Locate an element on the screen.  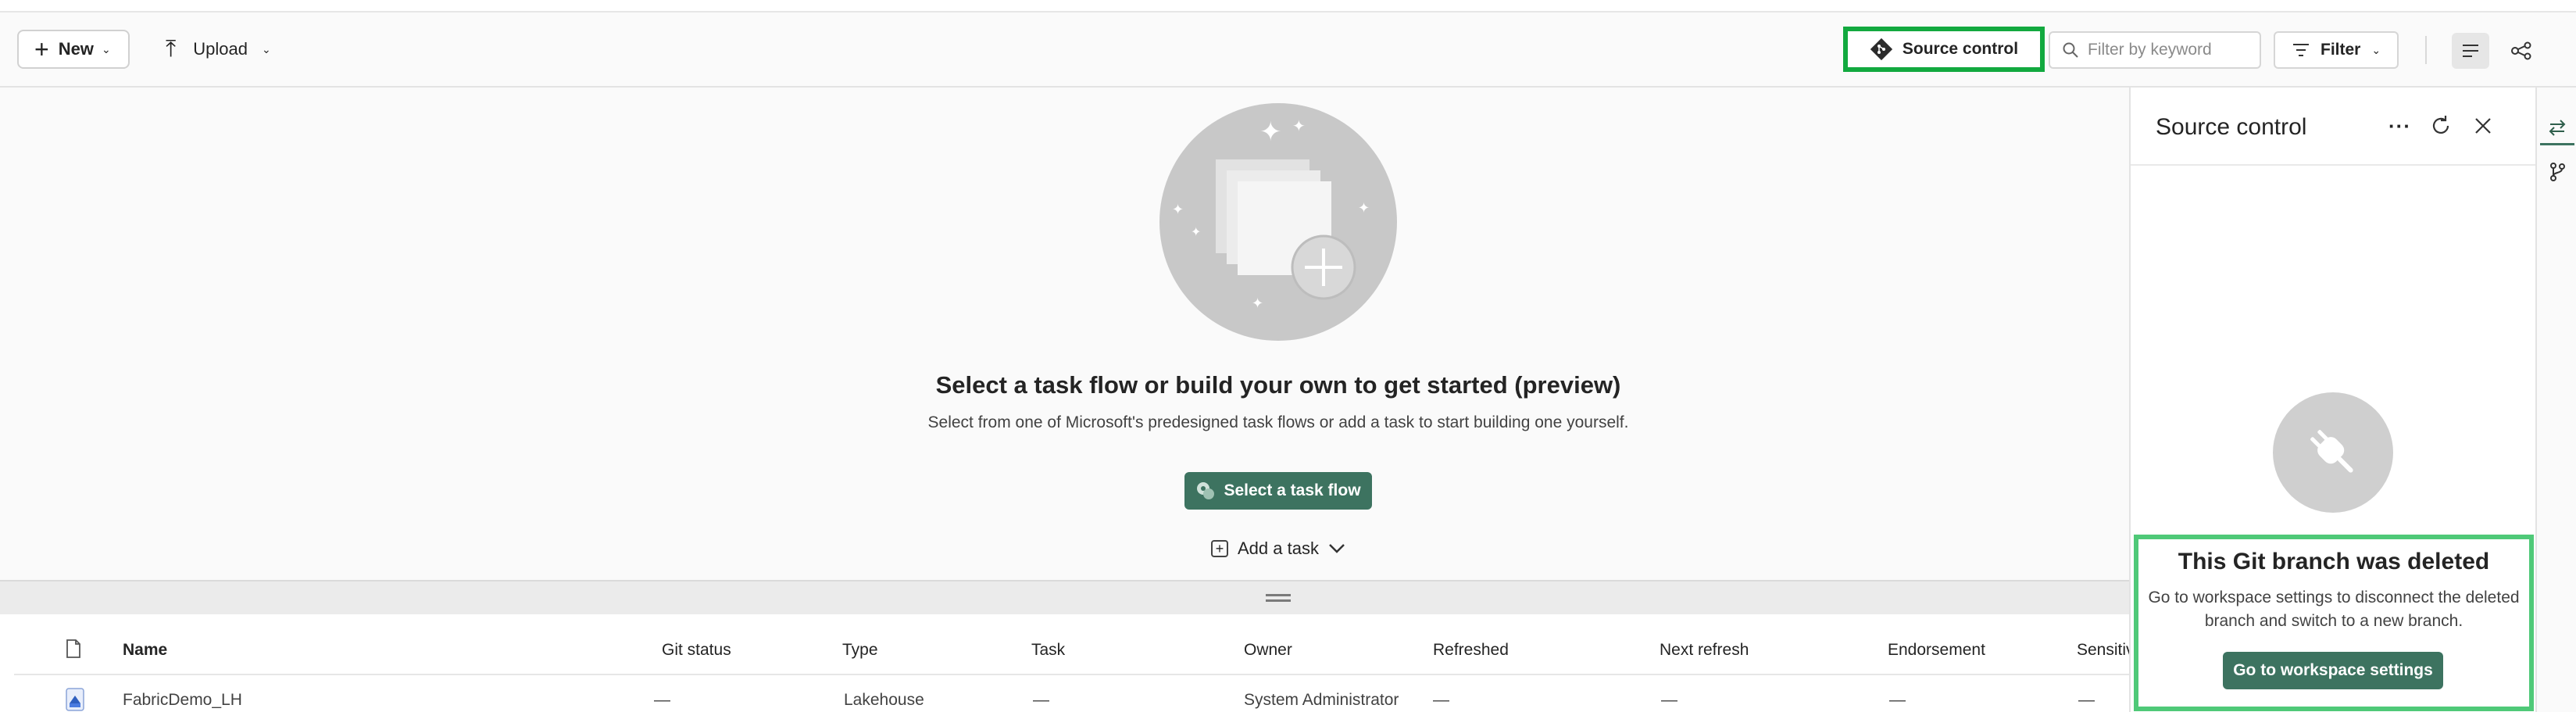
lineage-icon is located at coordinates (2521, 50).